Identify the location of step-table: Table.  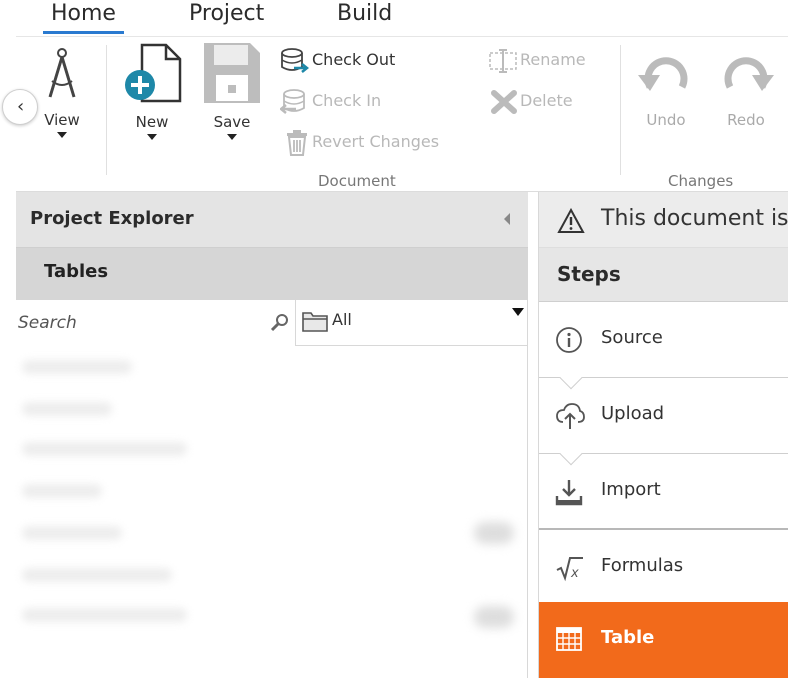
(663, 640).